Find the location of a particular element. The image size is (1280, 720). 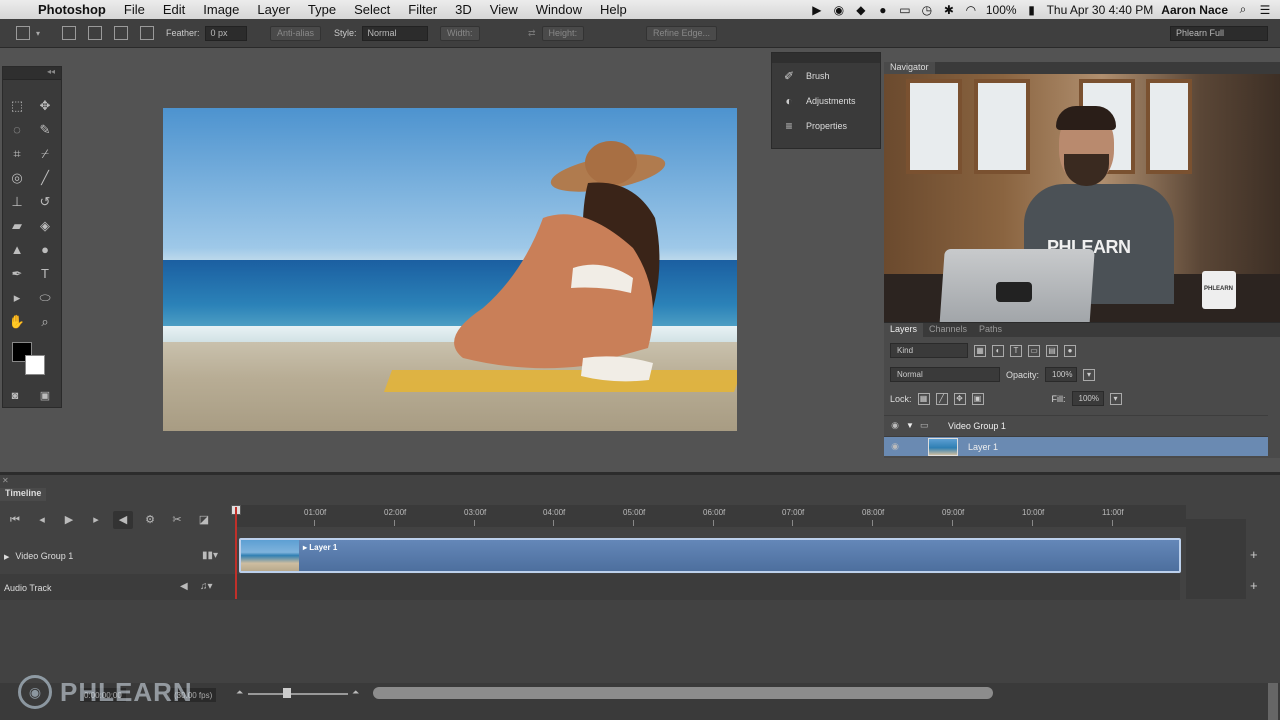

swap-icon: ⇄ is located at coordinates (532, 33).